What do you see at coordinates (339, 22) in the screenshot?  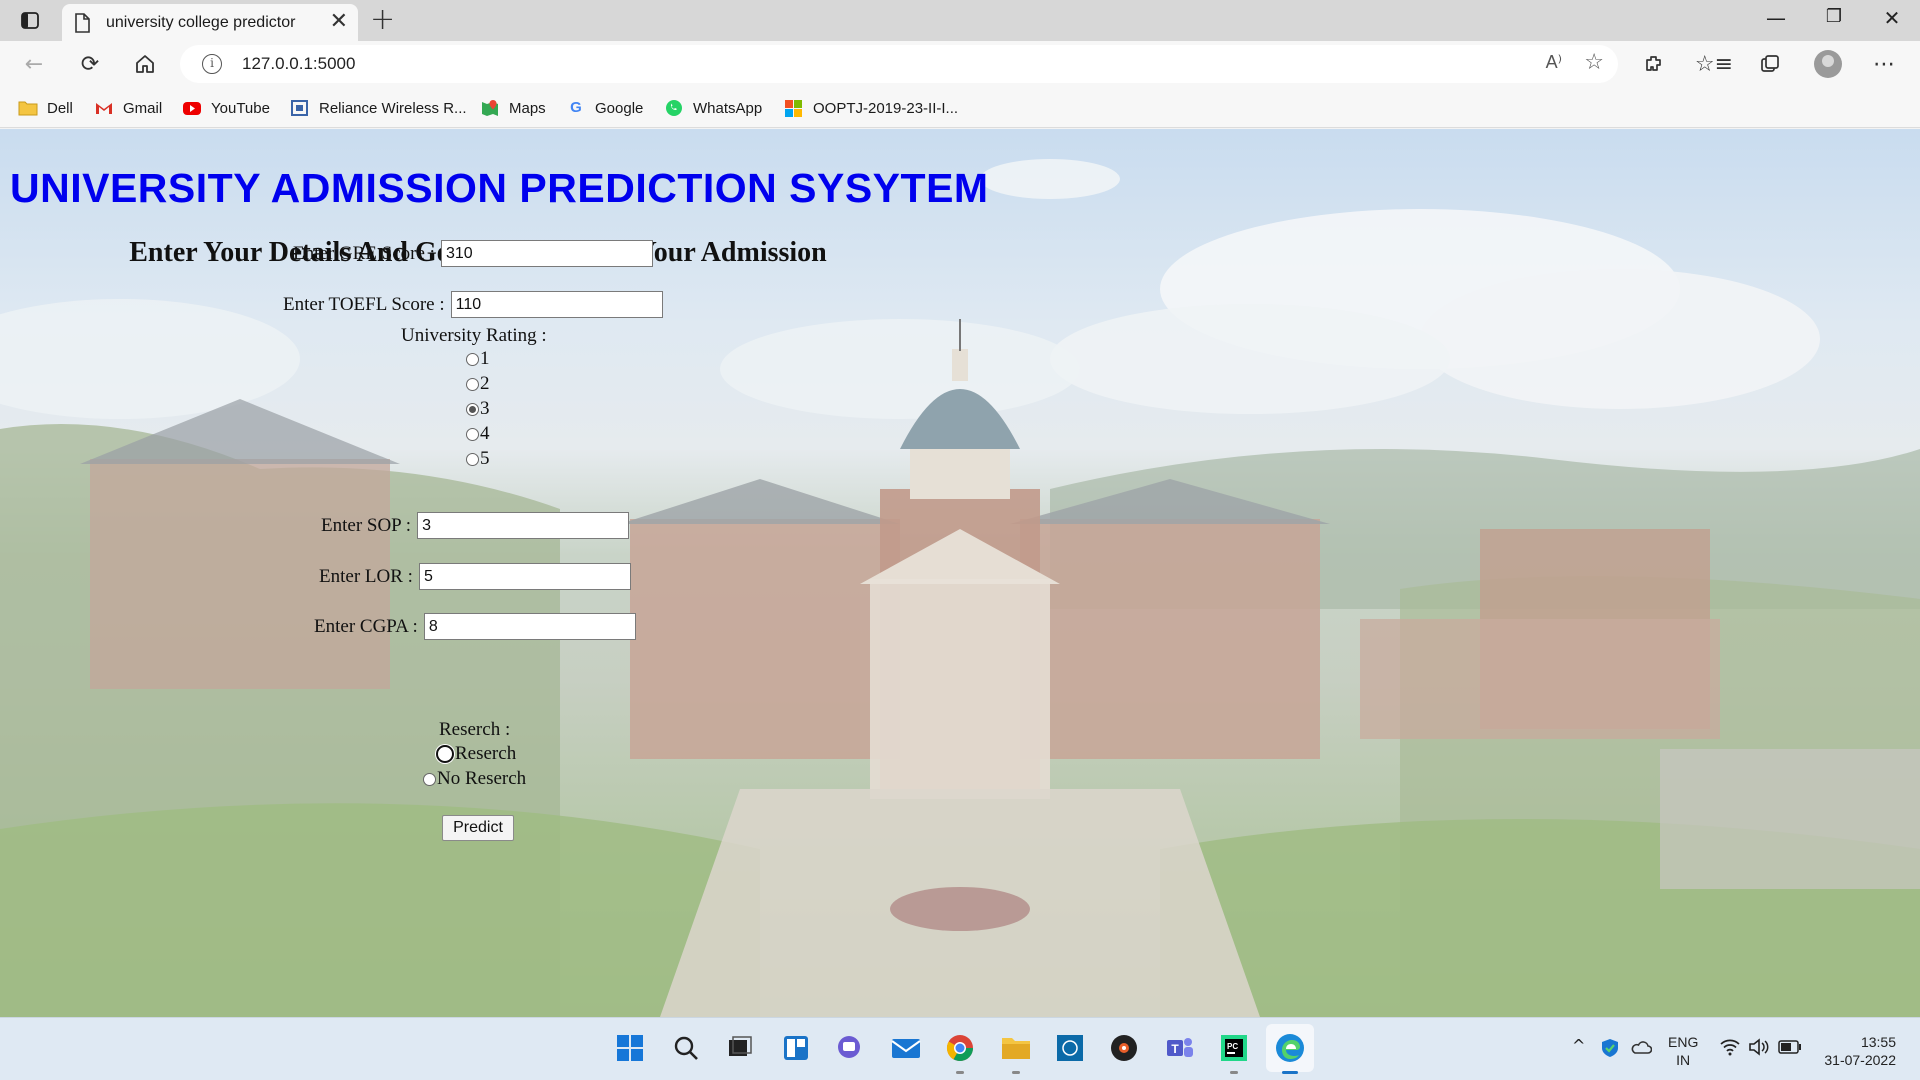 I see `close-tab-icon: ✕` at bounding box center [339, 22].